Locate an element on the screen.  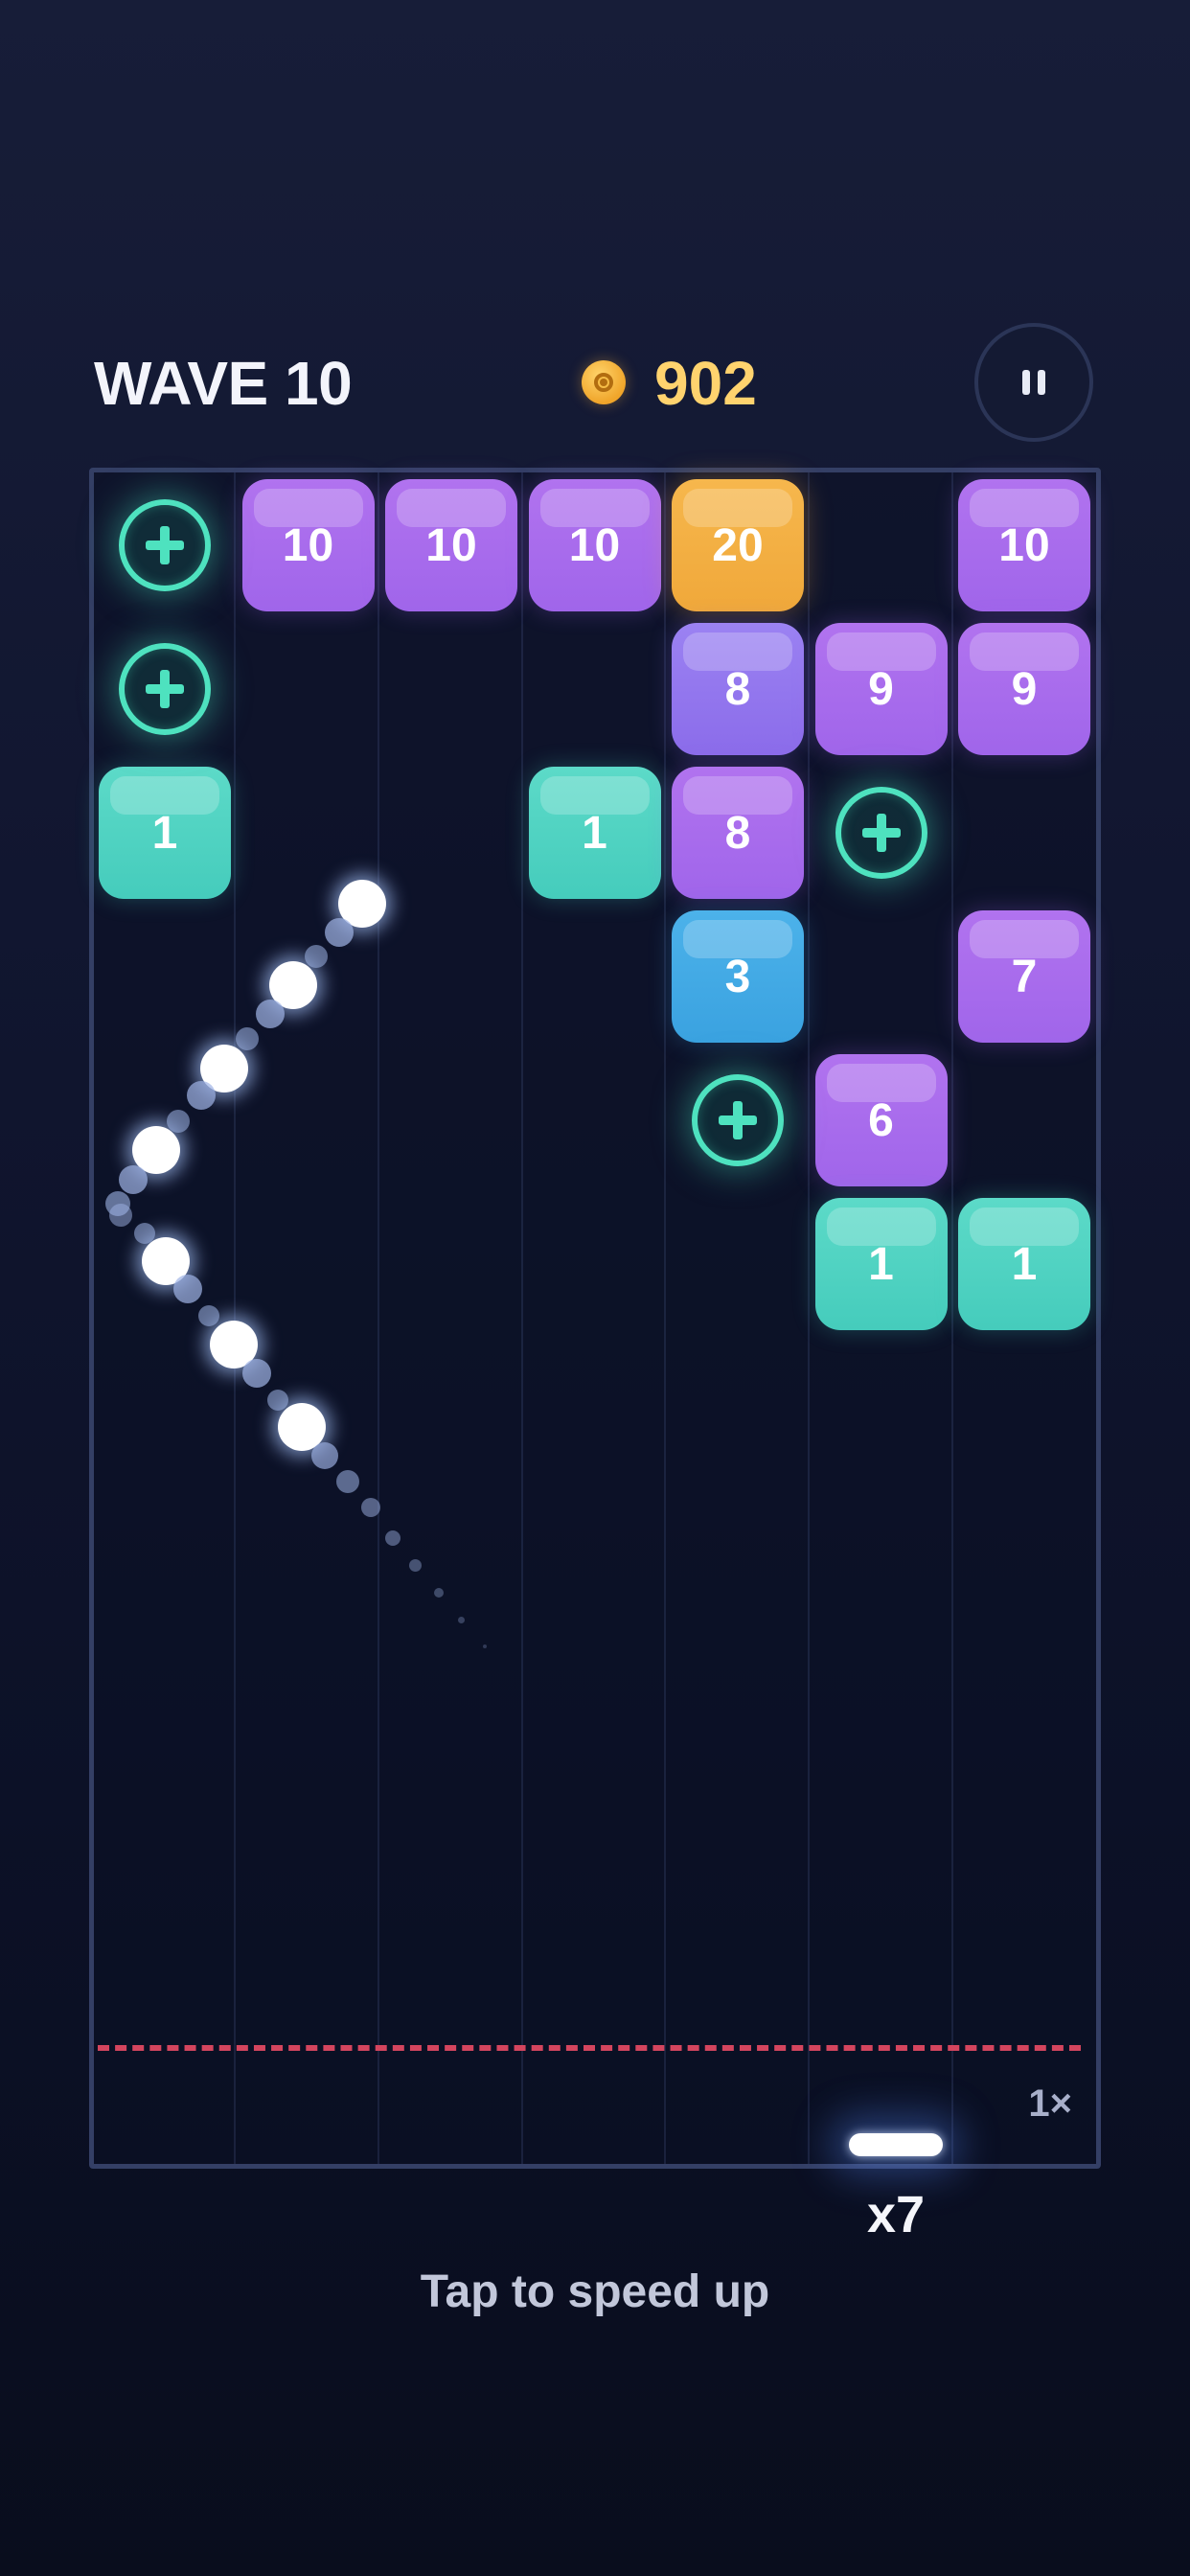
brick-hit-count: 20 is located at coordinates (738, 545).